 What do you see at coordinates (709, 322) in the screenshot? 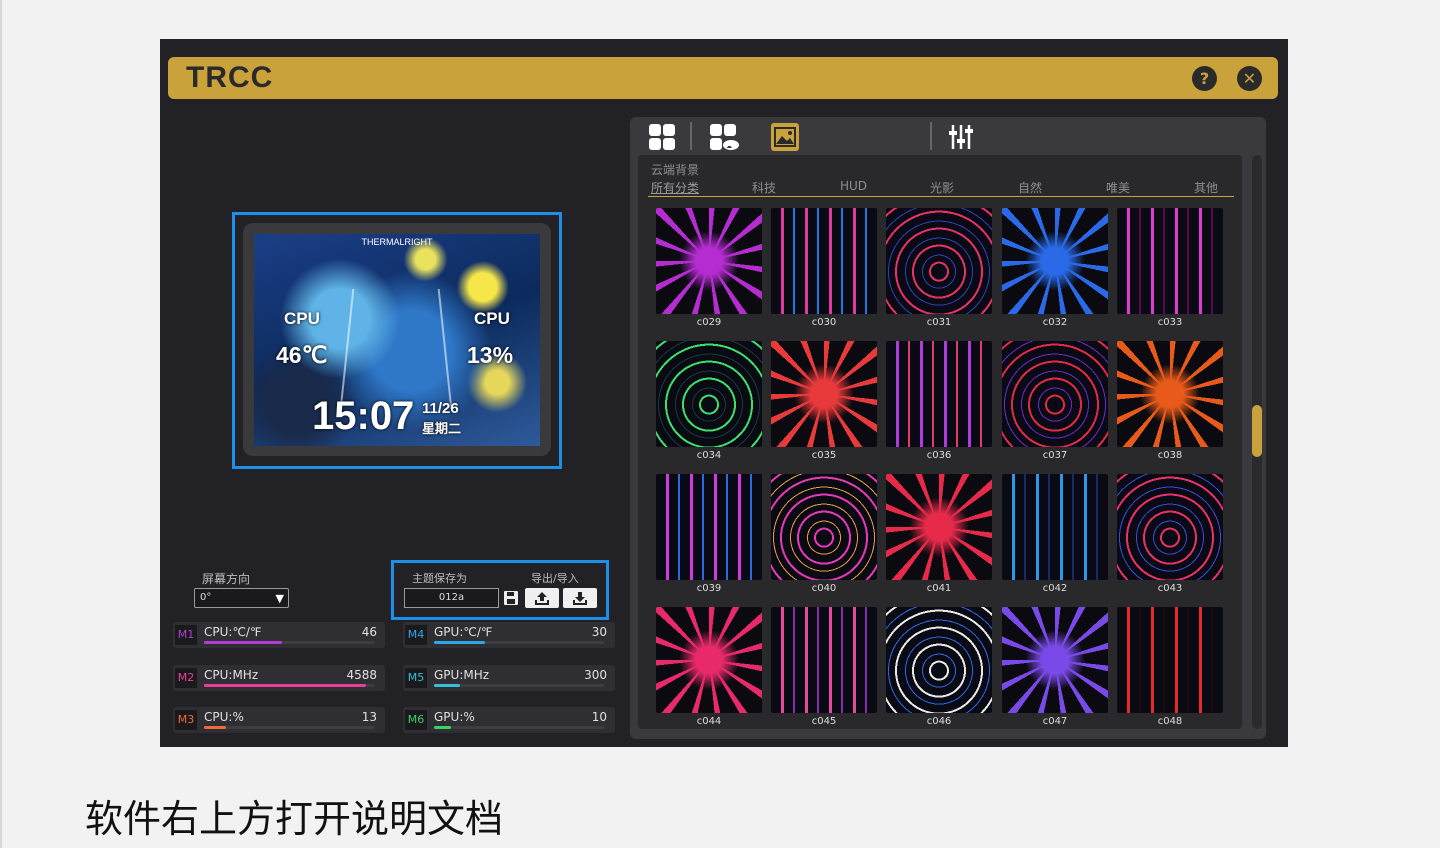
I see `thumbnail-label: c029` at bounding box center [709, 322].